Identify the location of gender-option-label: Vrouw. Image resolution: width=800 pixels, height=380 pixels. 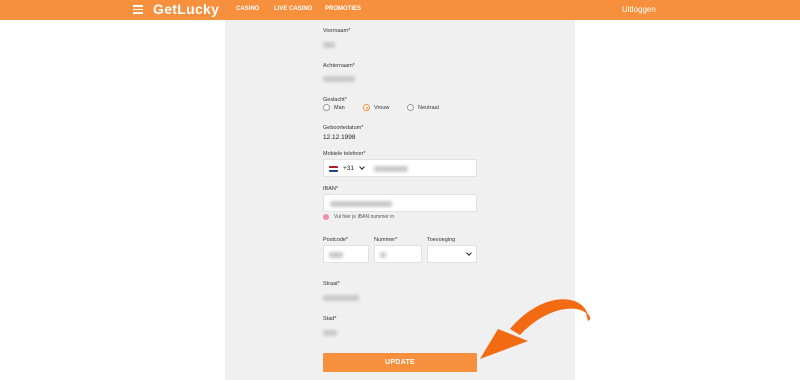
(382, 107).